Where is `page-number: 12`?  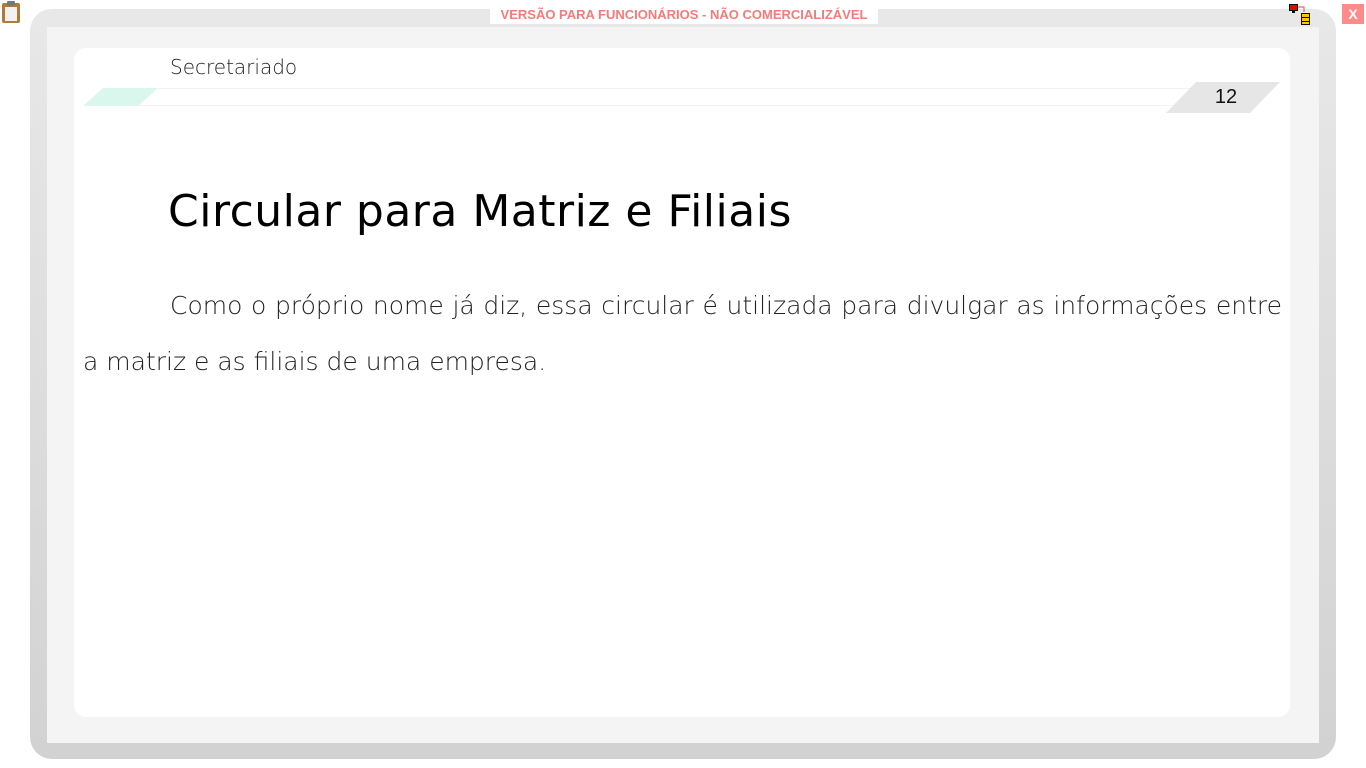 page-number: 12 is located at coordinates (1226, 97).